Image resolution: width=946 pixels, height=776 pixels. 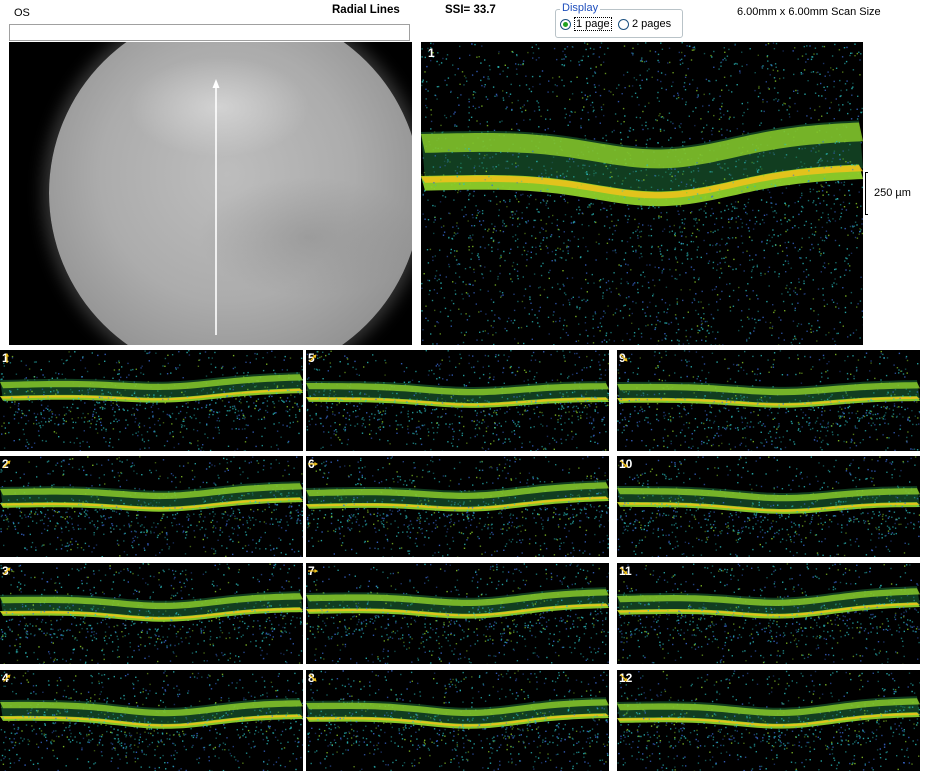 What do you see at coordinates (209, 32) in the screenshot?
I see `fundus-title-bar` at bounding box center [209, 32].